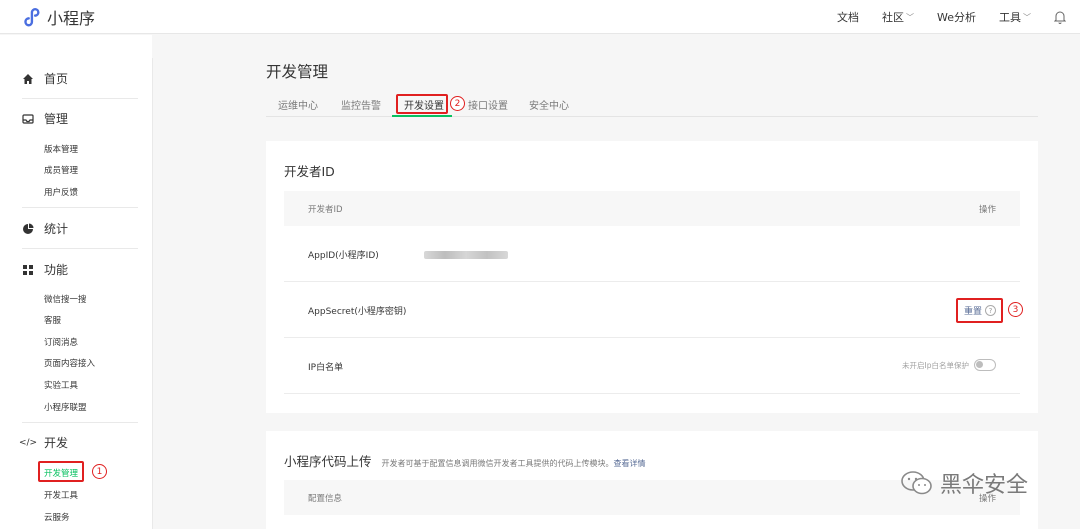 The image size is (1080, 529). Describe the element at coordinates (328, 461) in the screenshot. I see `card-title: 小程序代码上传` at that location.